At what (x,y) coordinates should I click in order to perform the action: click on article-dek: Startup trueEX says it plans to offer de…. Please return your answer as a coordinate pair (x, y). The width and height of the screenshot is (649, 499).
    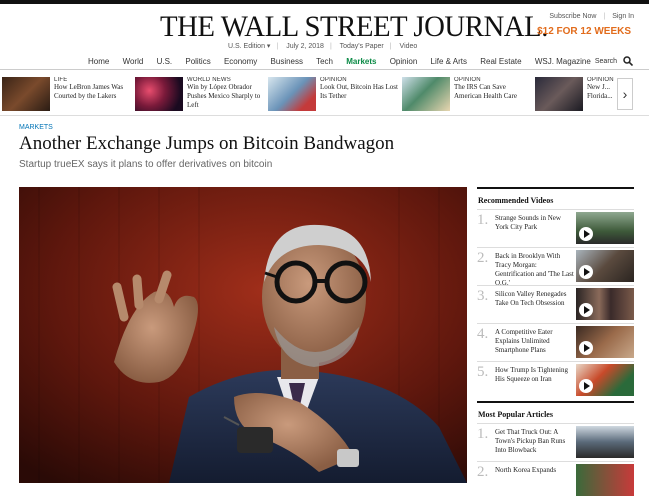
    Looking at the image, I should click on (146, 164).